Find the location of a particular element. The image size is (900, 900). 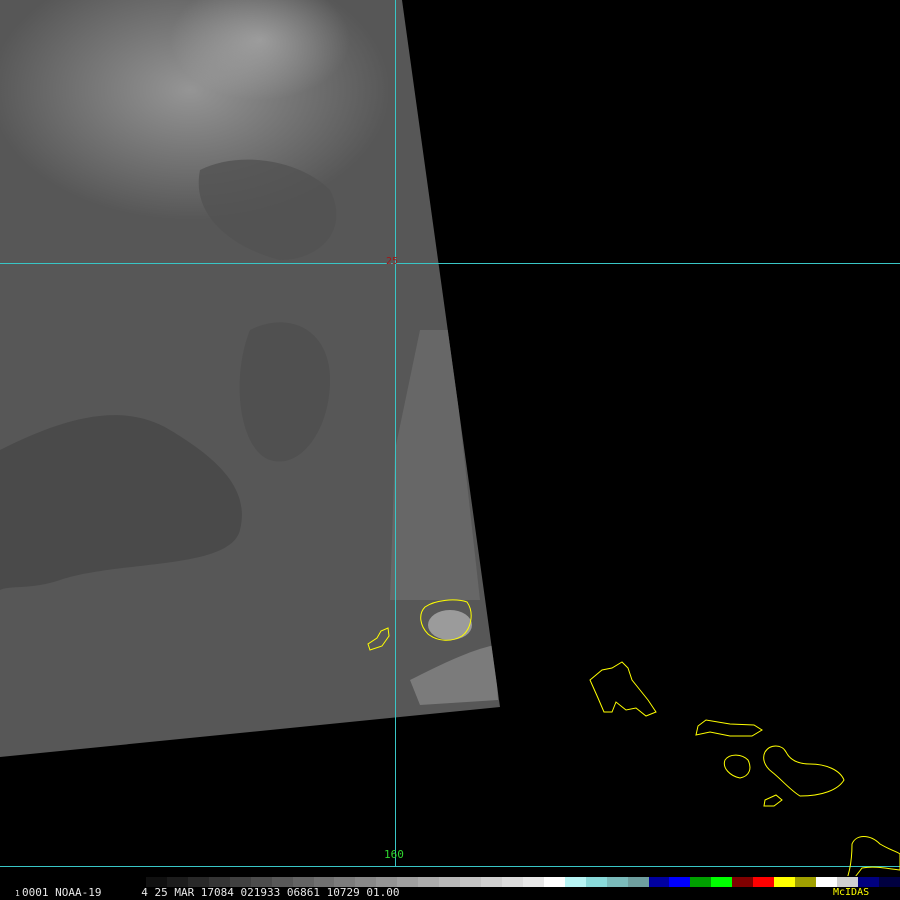

latitude-label: 25 is located at coordinates (392, 261).